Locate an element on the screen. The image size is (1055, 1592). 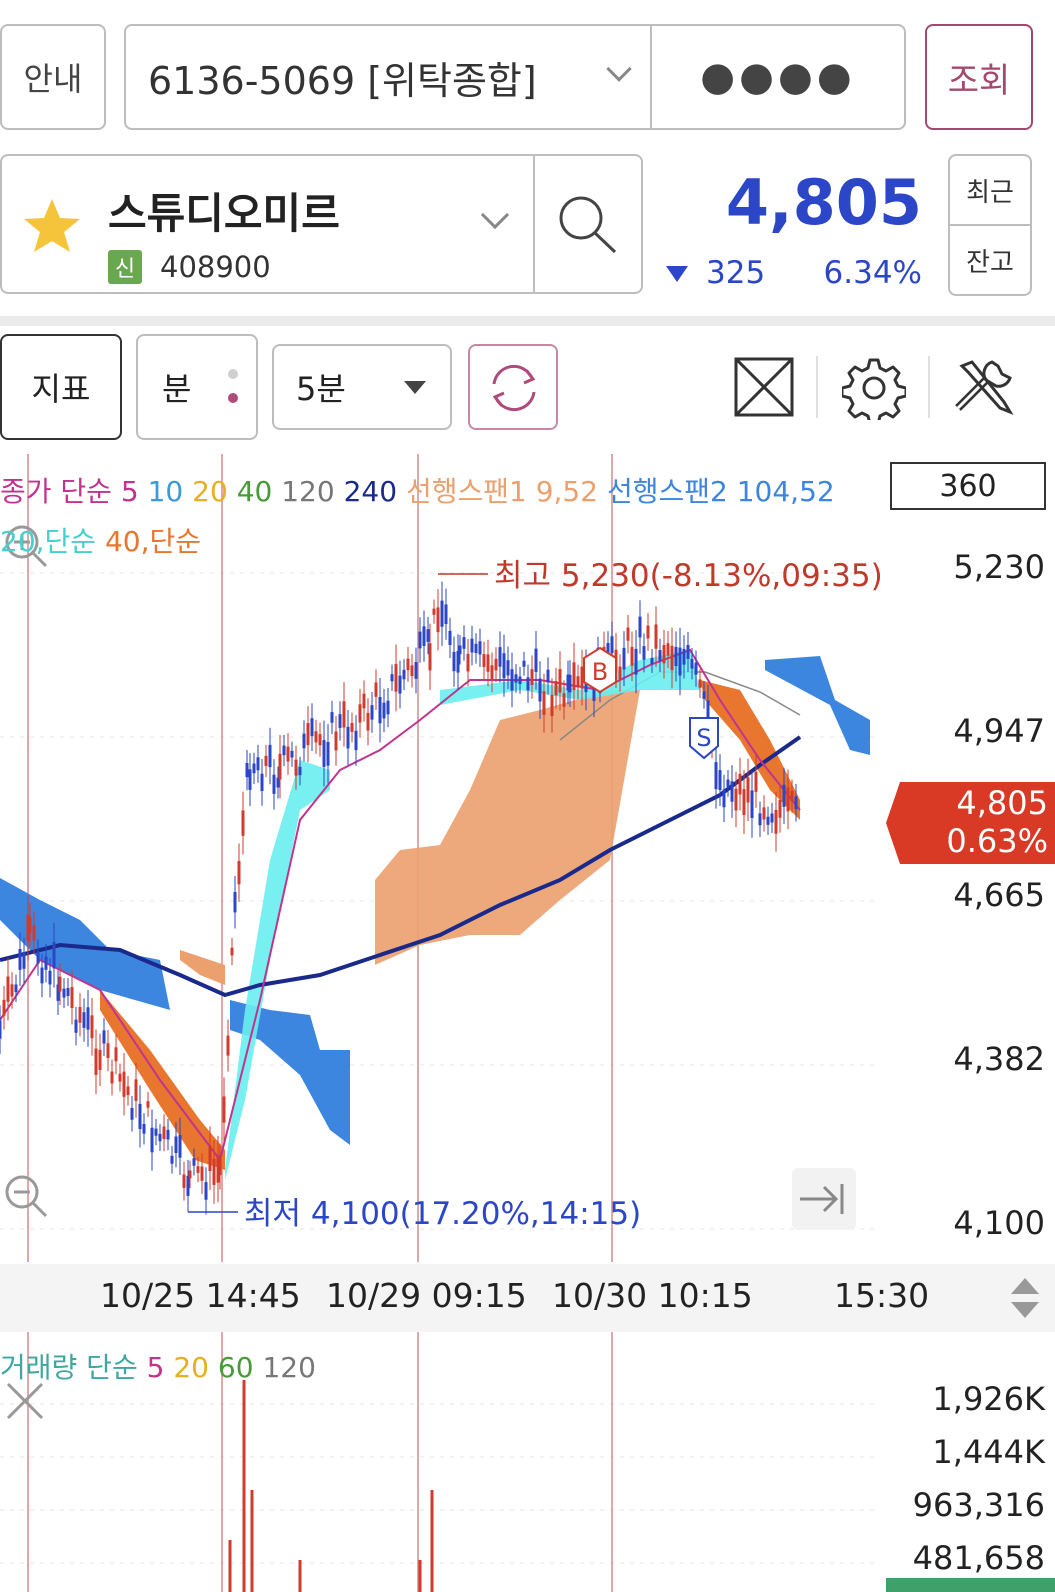
minute-button: 분 is located at coordinates (197, 387).